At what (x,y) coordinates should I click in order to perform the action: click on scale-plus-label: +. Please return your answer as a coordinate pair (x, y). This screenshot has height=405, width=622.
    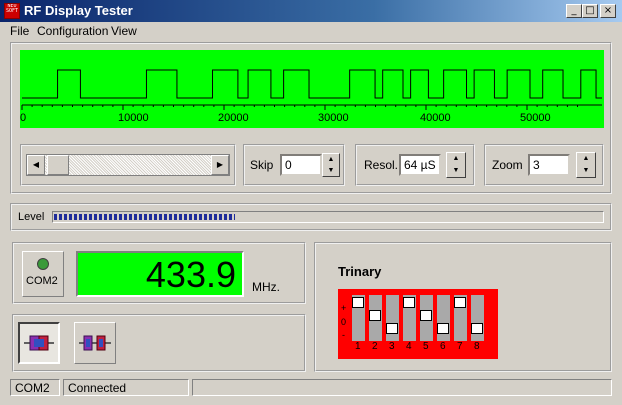
    Looking at the image, I should click on (344, 308).